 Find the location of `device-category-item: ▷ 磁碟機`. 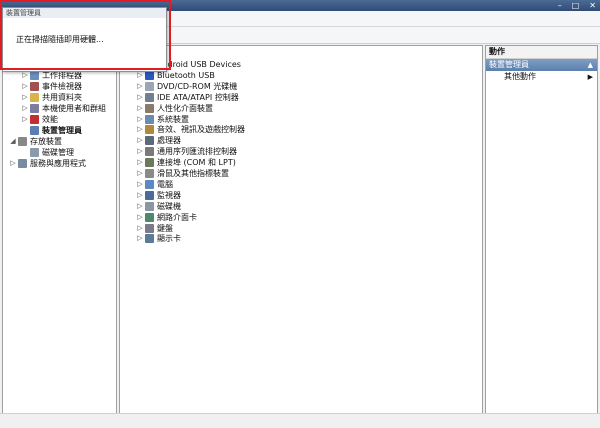

device-category-item: ▷ 磁碟機 is located at coordinates (158, 206).